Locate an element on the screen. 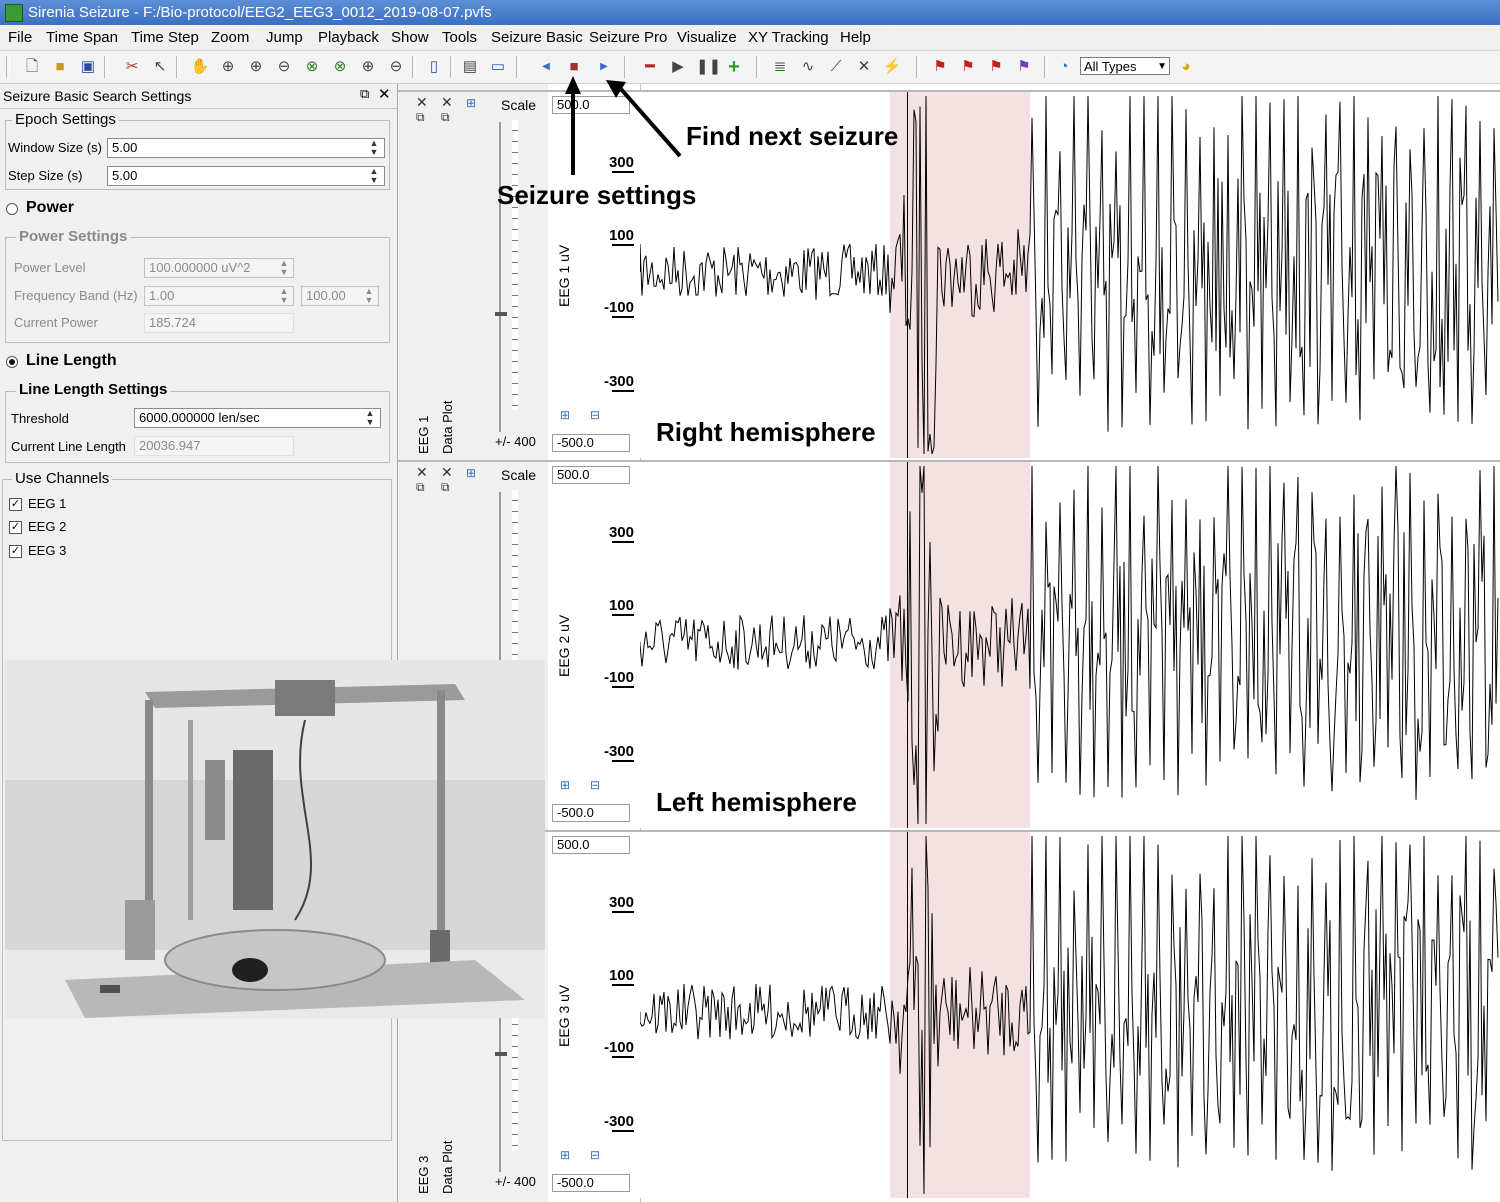 The image size is (1500, 1202). zoom-x-icon: ⊕ is located at coordinates (368, 67).